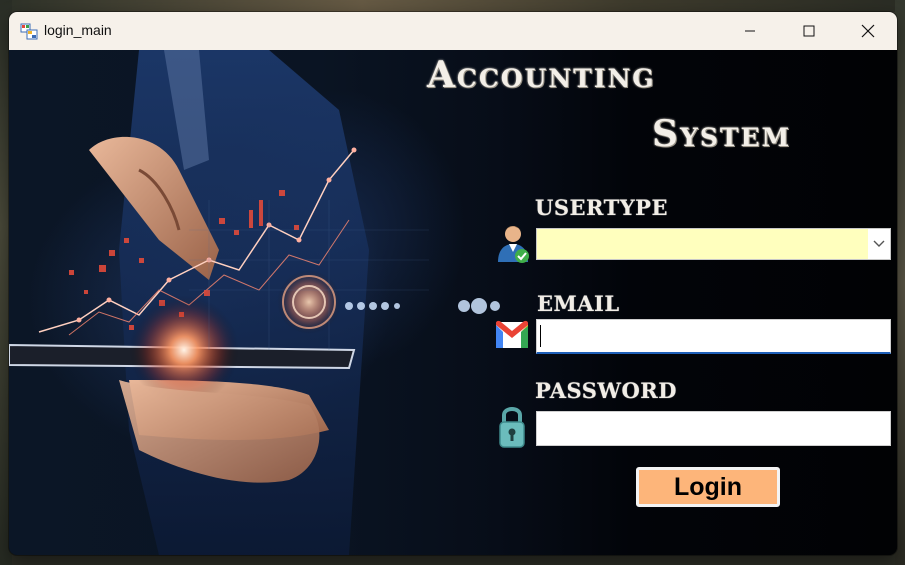 The width and height of the screenshot is (905, 565). What do you see at coordinates (540, 336) in the screenshot?
I see `text-caret` at bounding box center [540, 336].